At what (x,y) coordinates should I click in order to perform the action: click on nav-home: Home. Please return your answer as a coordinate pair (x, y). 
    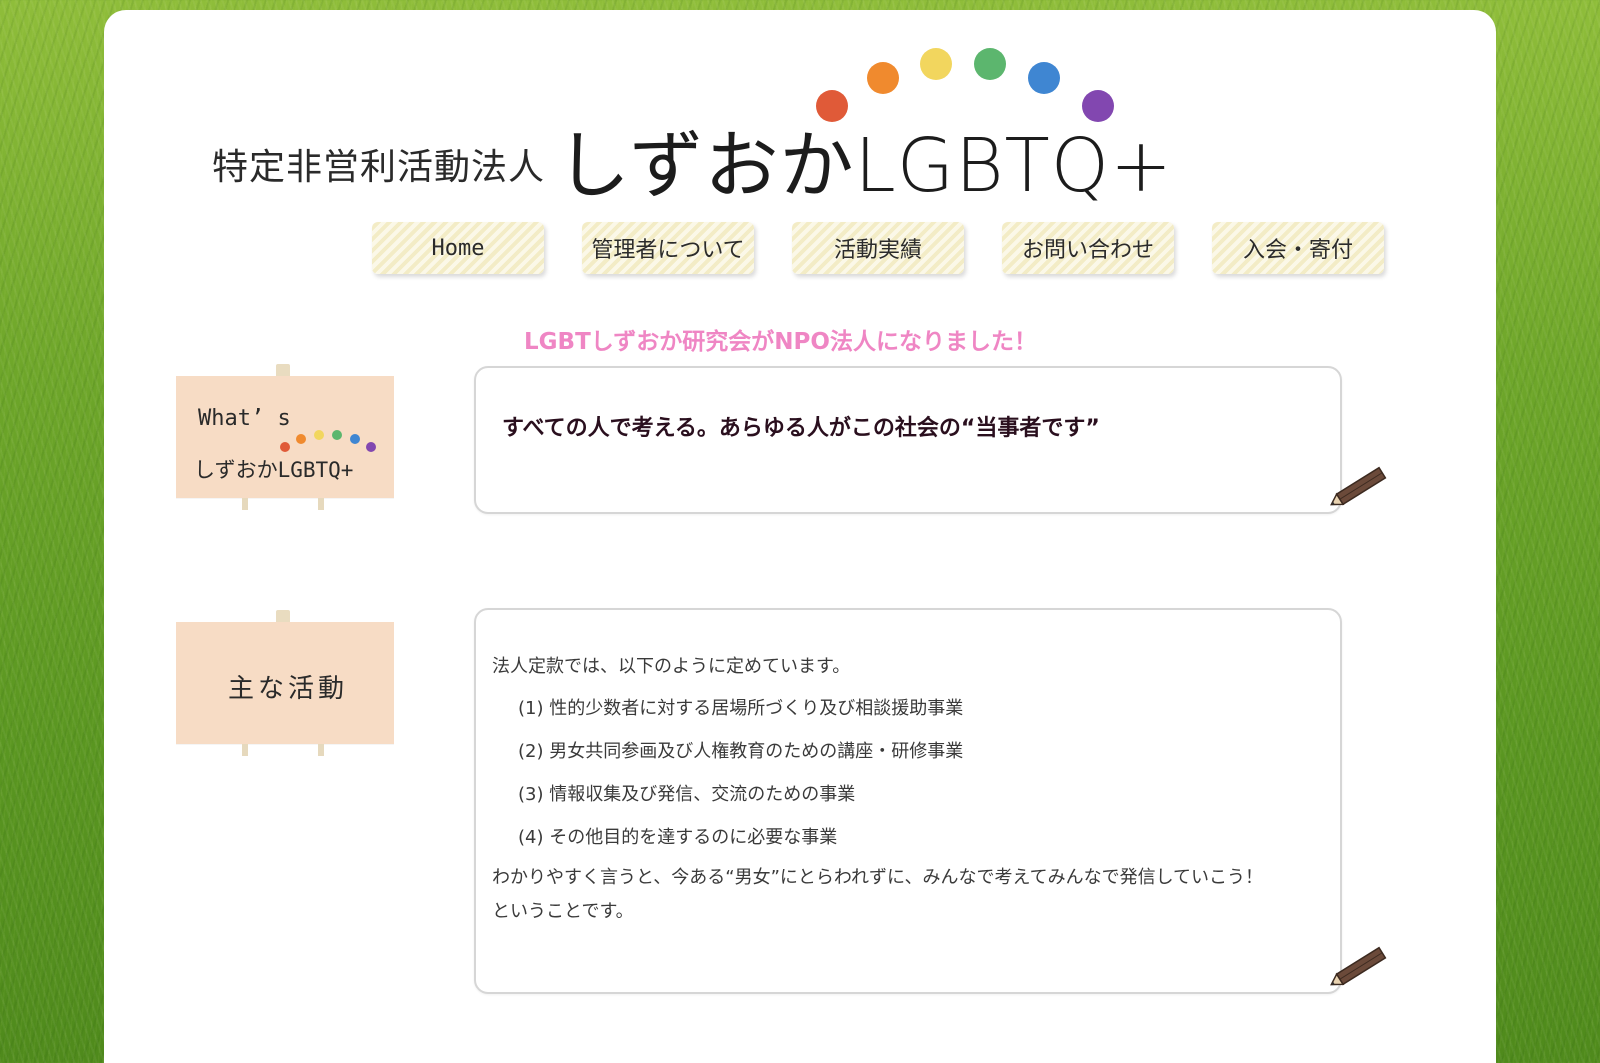
    Looking at the image, I should click on (458, 248).